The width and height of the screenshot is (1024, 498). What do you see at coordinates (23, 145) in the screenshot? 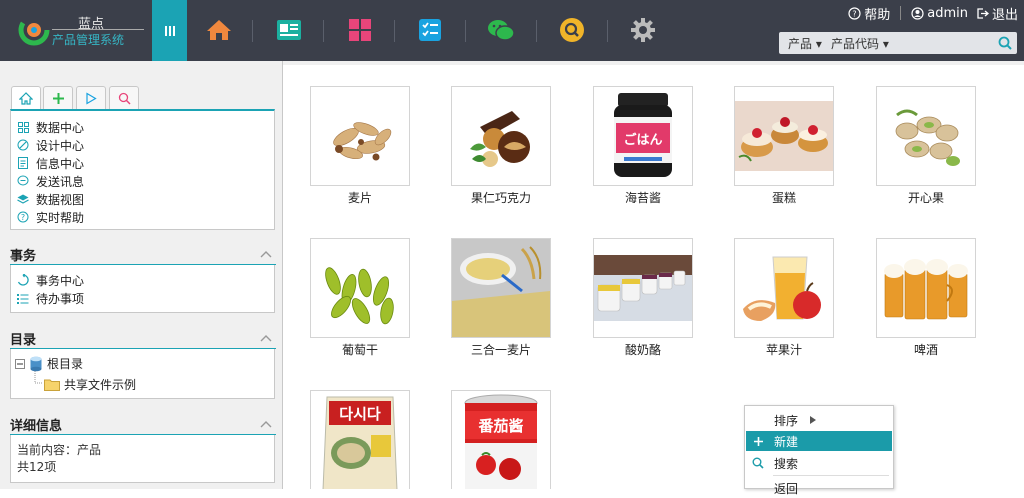
I see `design-icon` at bounding box center [23, 145].